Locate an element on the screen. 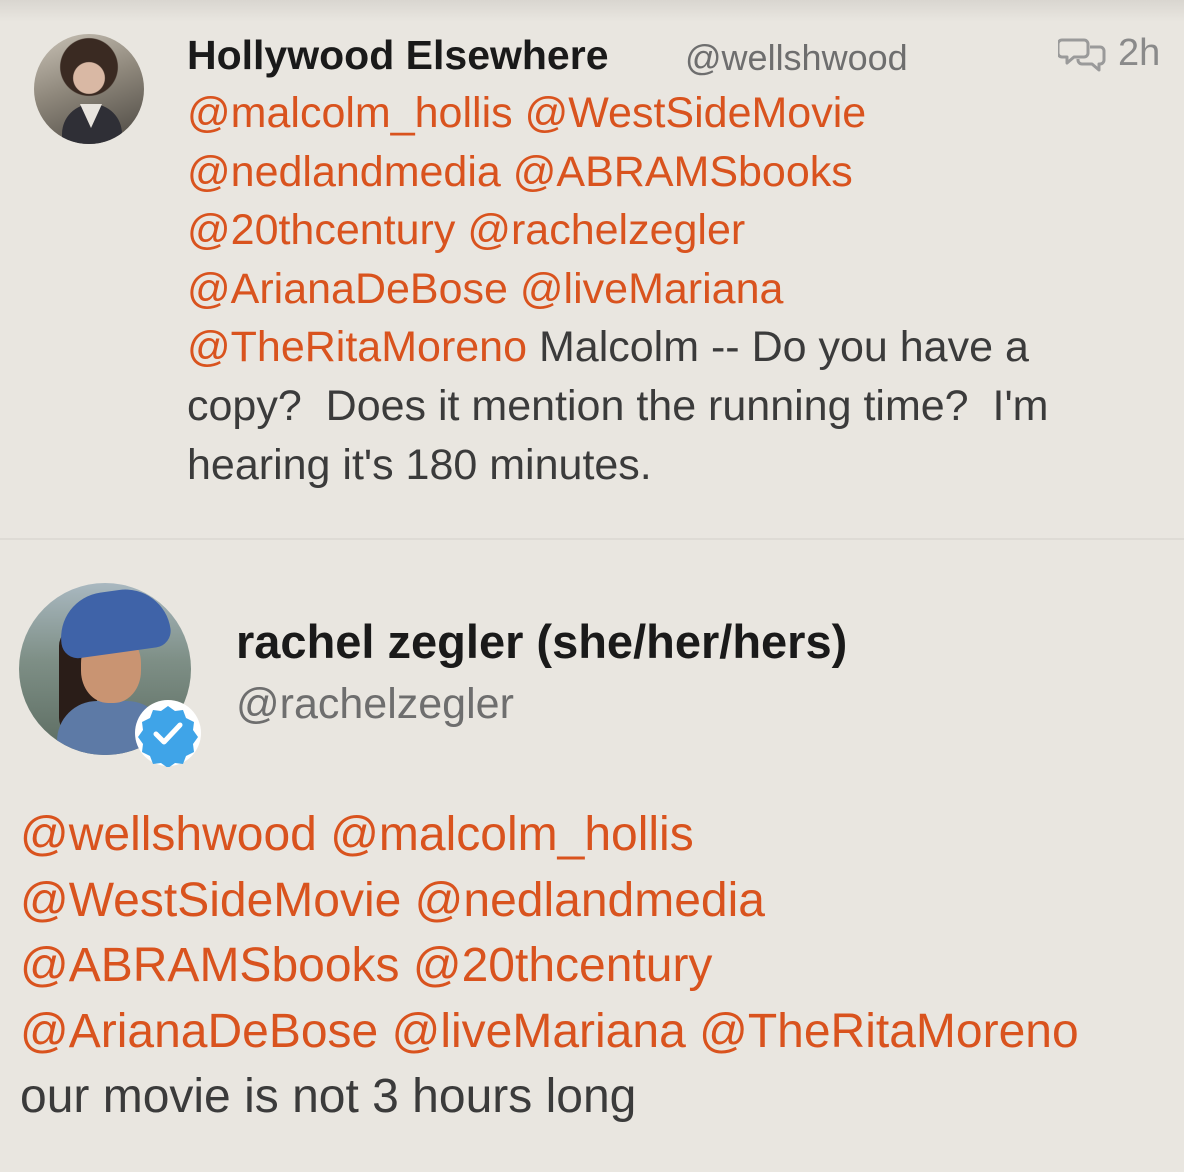 This screenshot has width=1184, height=1172. avatar is located at coordinates (89, 89).